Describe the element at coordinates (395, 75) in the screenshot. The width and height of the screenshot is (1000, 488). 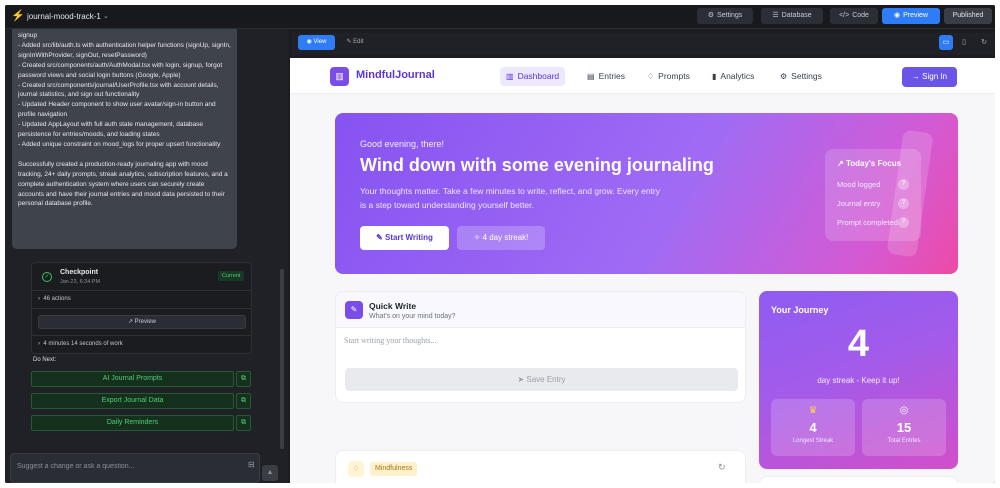
I see `brand-name: MindfulJournal` at that location.